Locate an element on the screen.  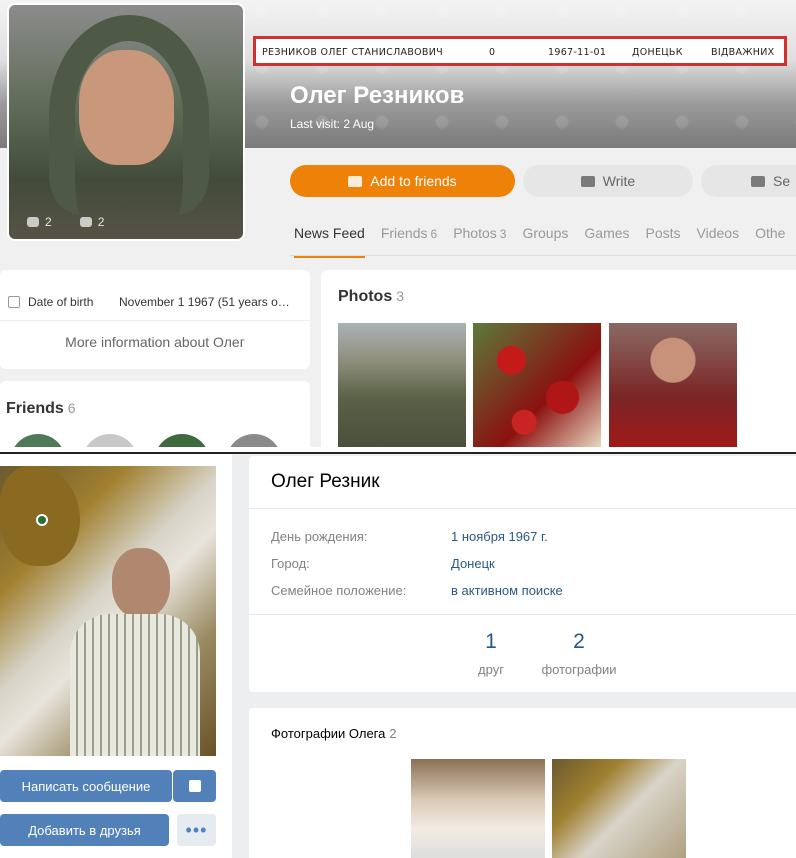
gift-button is located at coordinates (194, 786).